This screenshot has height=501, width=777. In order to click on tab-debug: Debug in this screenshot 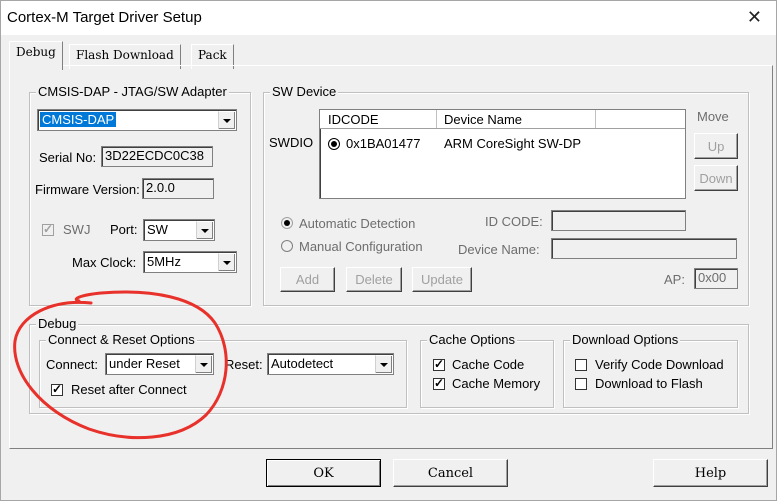, I will do `click(36, 55)`.